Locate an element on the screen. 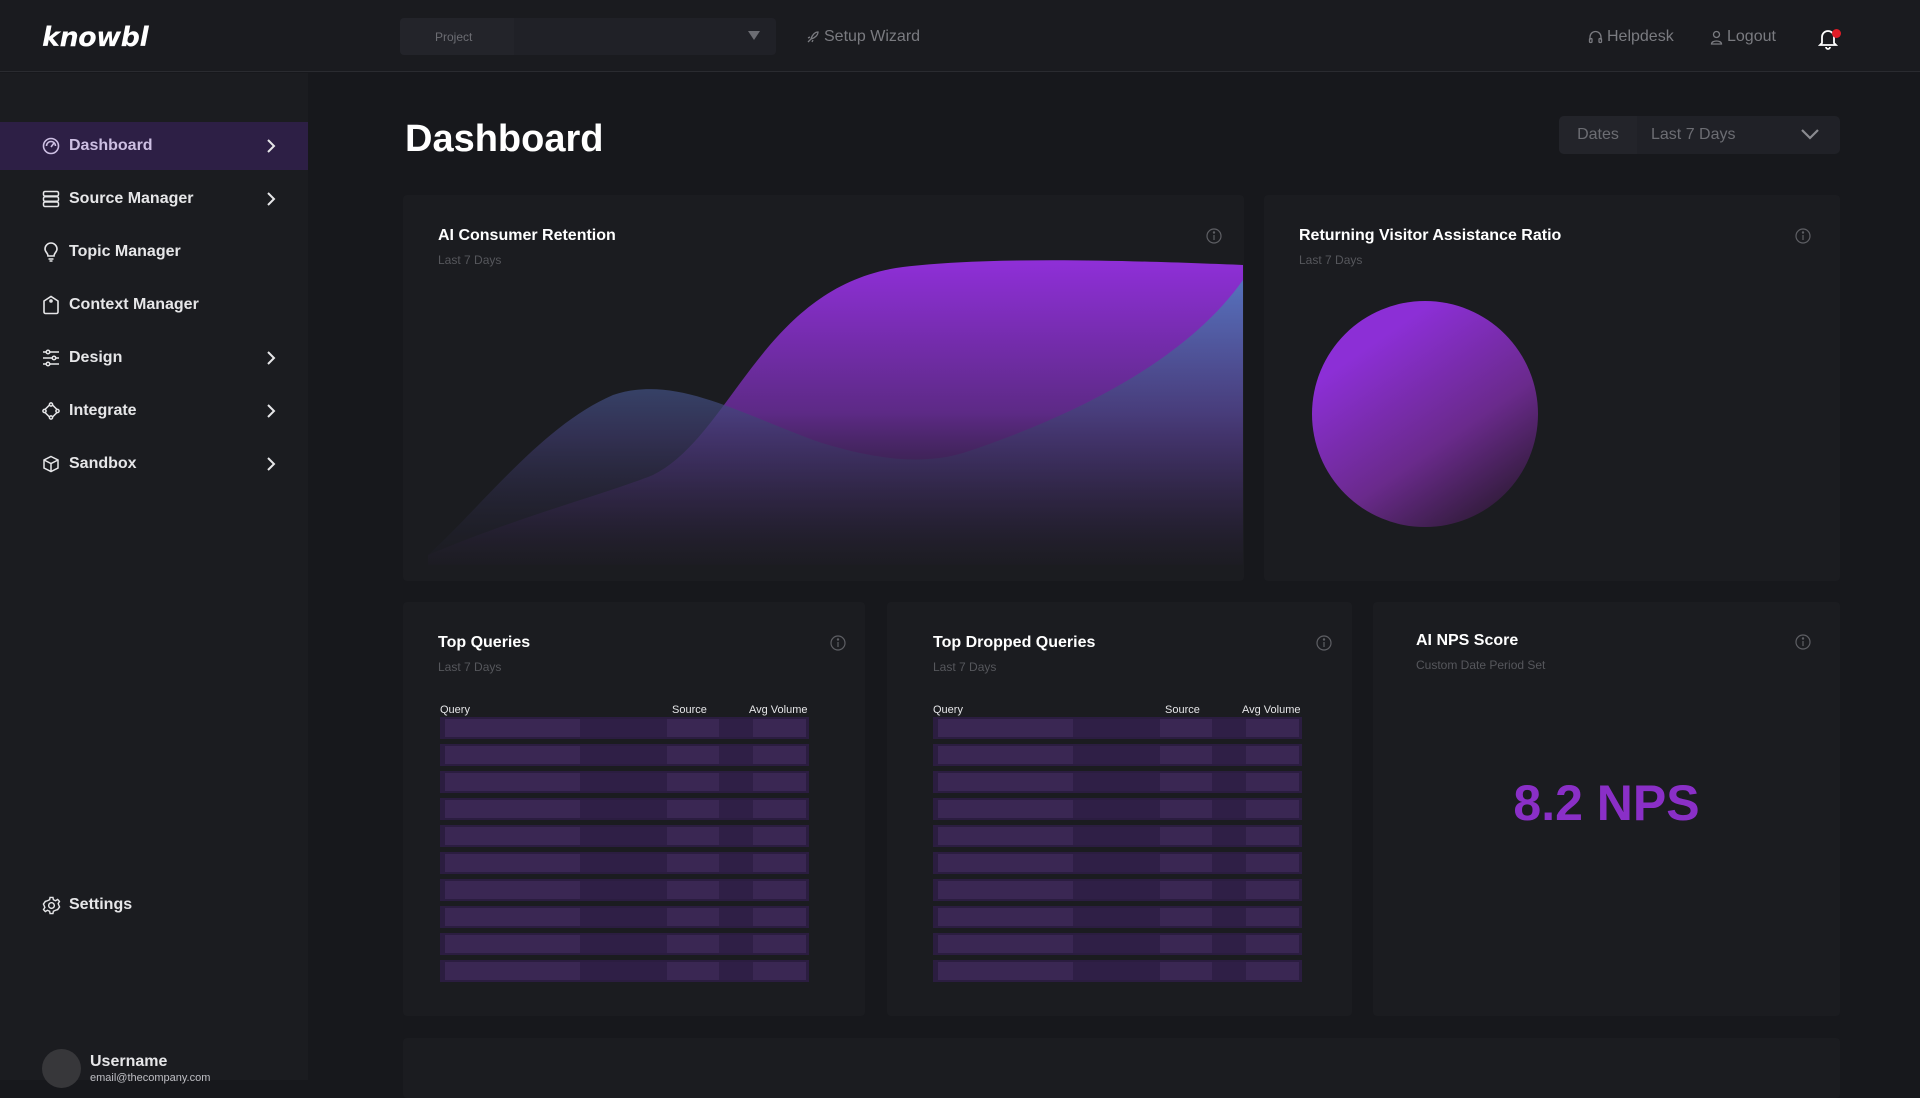 This screenshot has height=1098, width=1920. helpdesk-link: Helpdesk is located at coordinates (1631, 37).